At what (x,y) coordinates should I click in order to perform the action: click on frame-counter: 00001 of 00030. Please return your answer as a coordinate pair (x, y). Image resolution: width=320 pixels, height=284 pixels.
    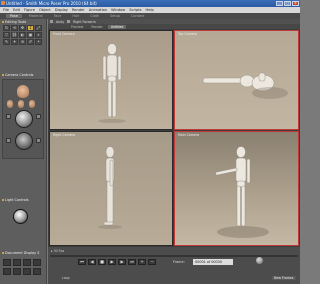
    Looking at the image, I should click on (213, 262).